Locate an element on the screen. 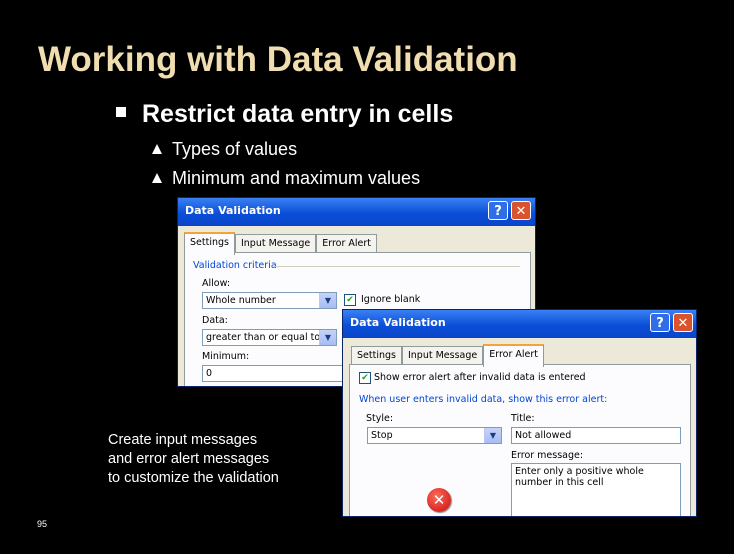  ignore-blank-label: Ignore blank is located at coordinates (391, 299).